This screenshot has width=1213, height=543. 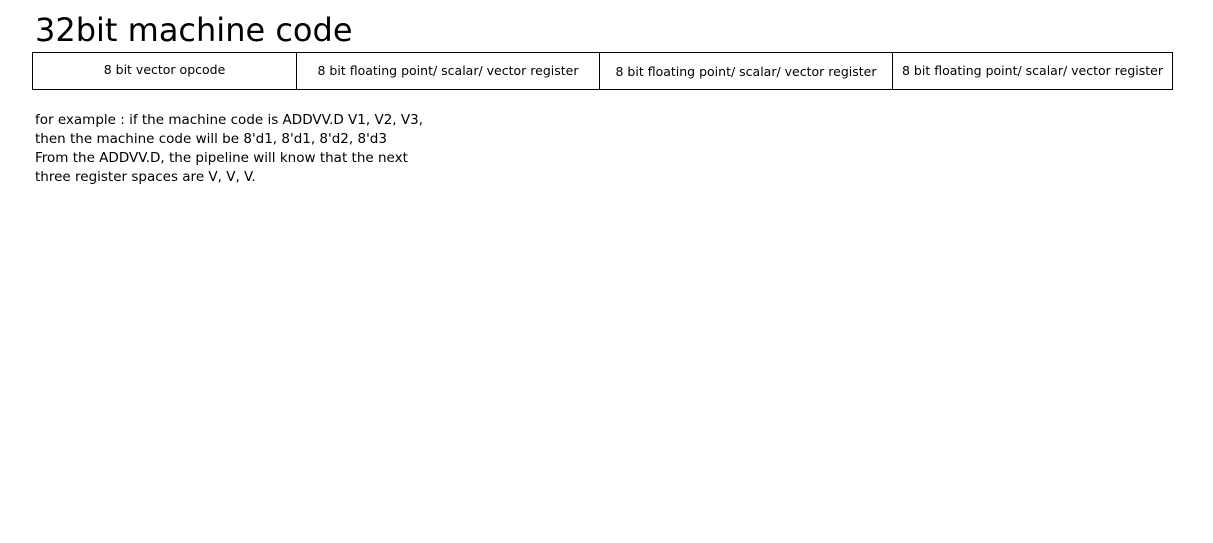 I want to click on field-opcode-label: 8 bit vector opcode, so click(x=164, y=69).